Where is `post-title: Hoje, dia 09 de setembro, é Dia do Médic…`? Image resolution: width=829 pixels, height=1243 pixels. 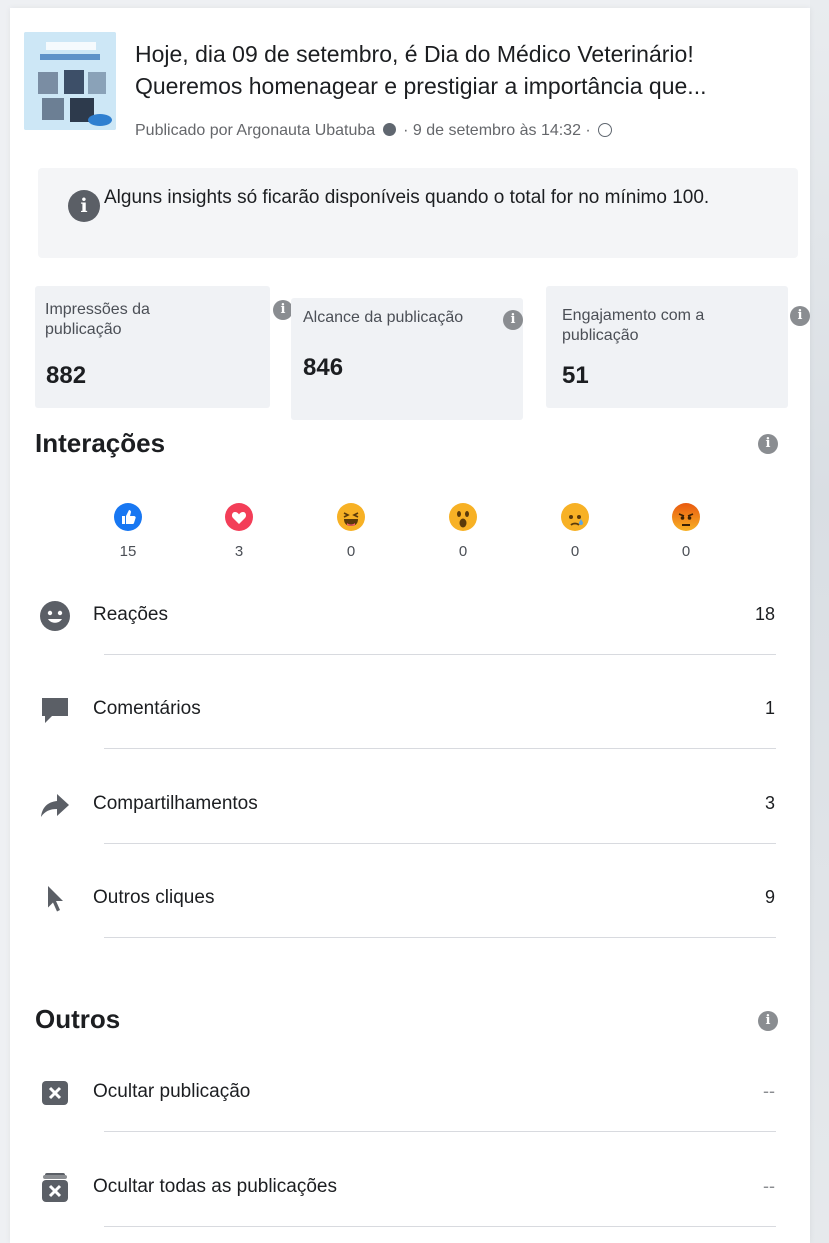
post-title: Hoje, dia 09 de setembro, é Dia do Médic… is located at coordinates (465, 70).